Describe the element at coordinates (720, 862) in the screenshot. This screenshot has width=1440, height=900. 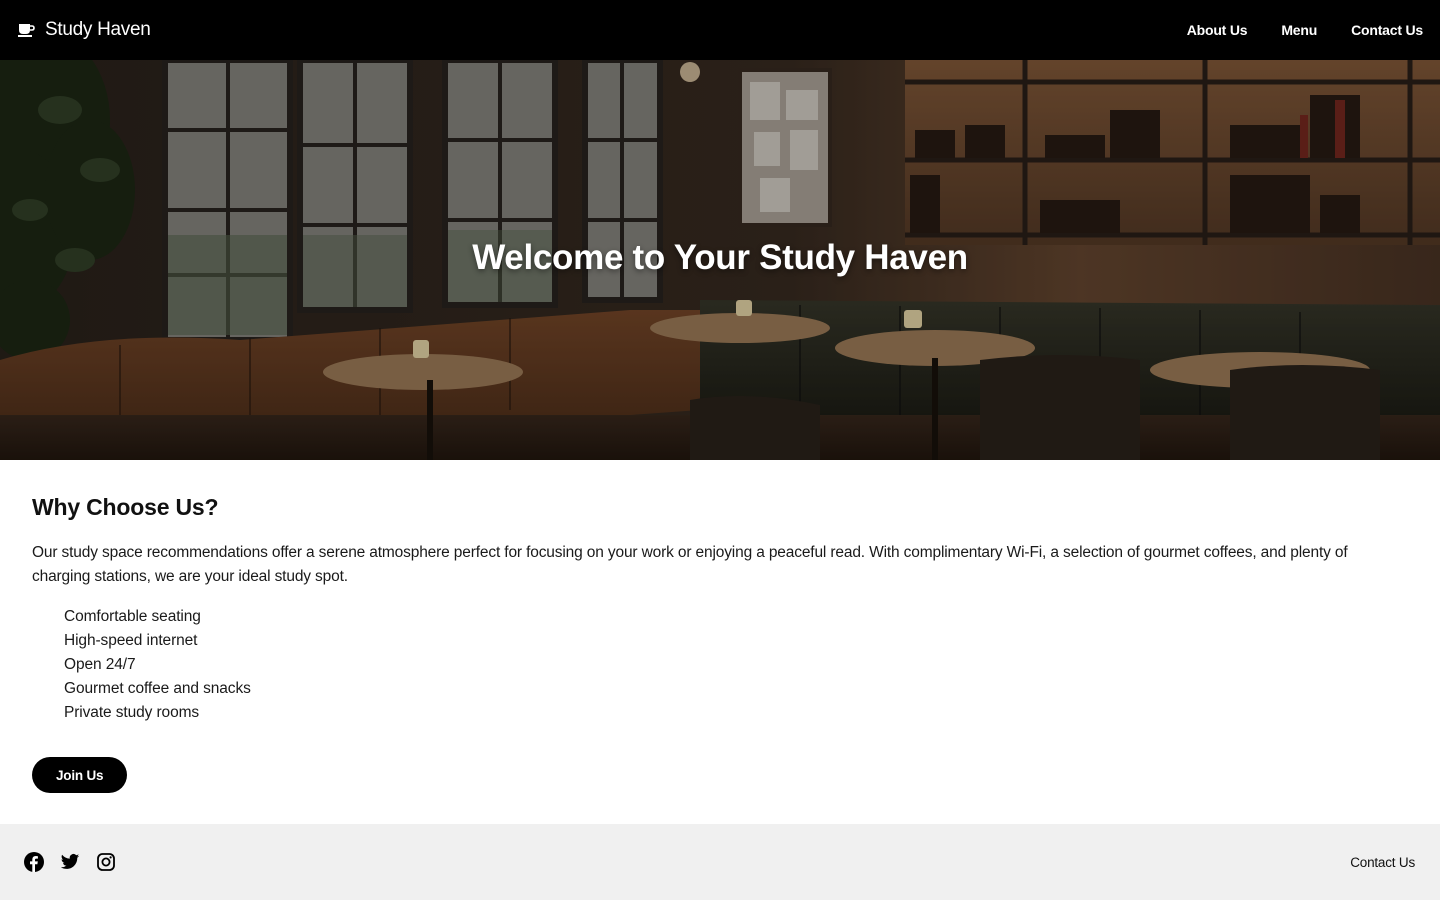
I see `footer: Contact Us` at that location.